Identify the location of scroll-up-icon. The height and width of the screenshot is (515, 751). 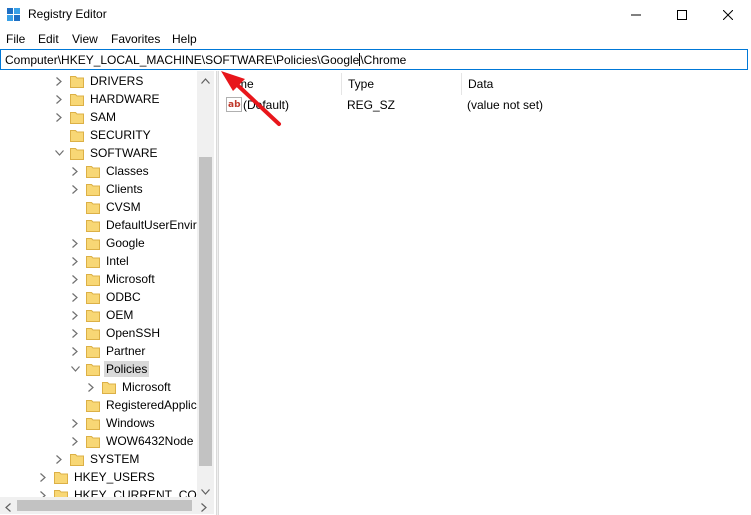
(205, 80).